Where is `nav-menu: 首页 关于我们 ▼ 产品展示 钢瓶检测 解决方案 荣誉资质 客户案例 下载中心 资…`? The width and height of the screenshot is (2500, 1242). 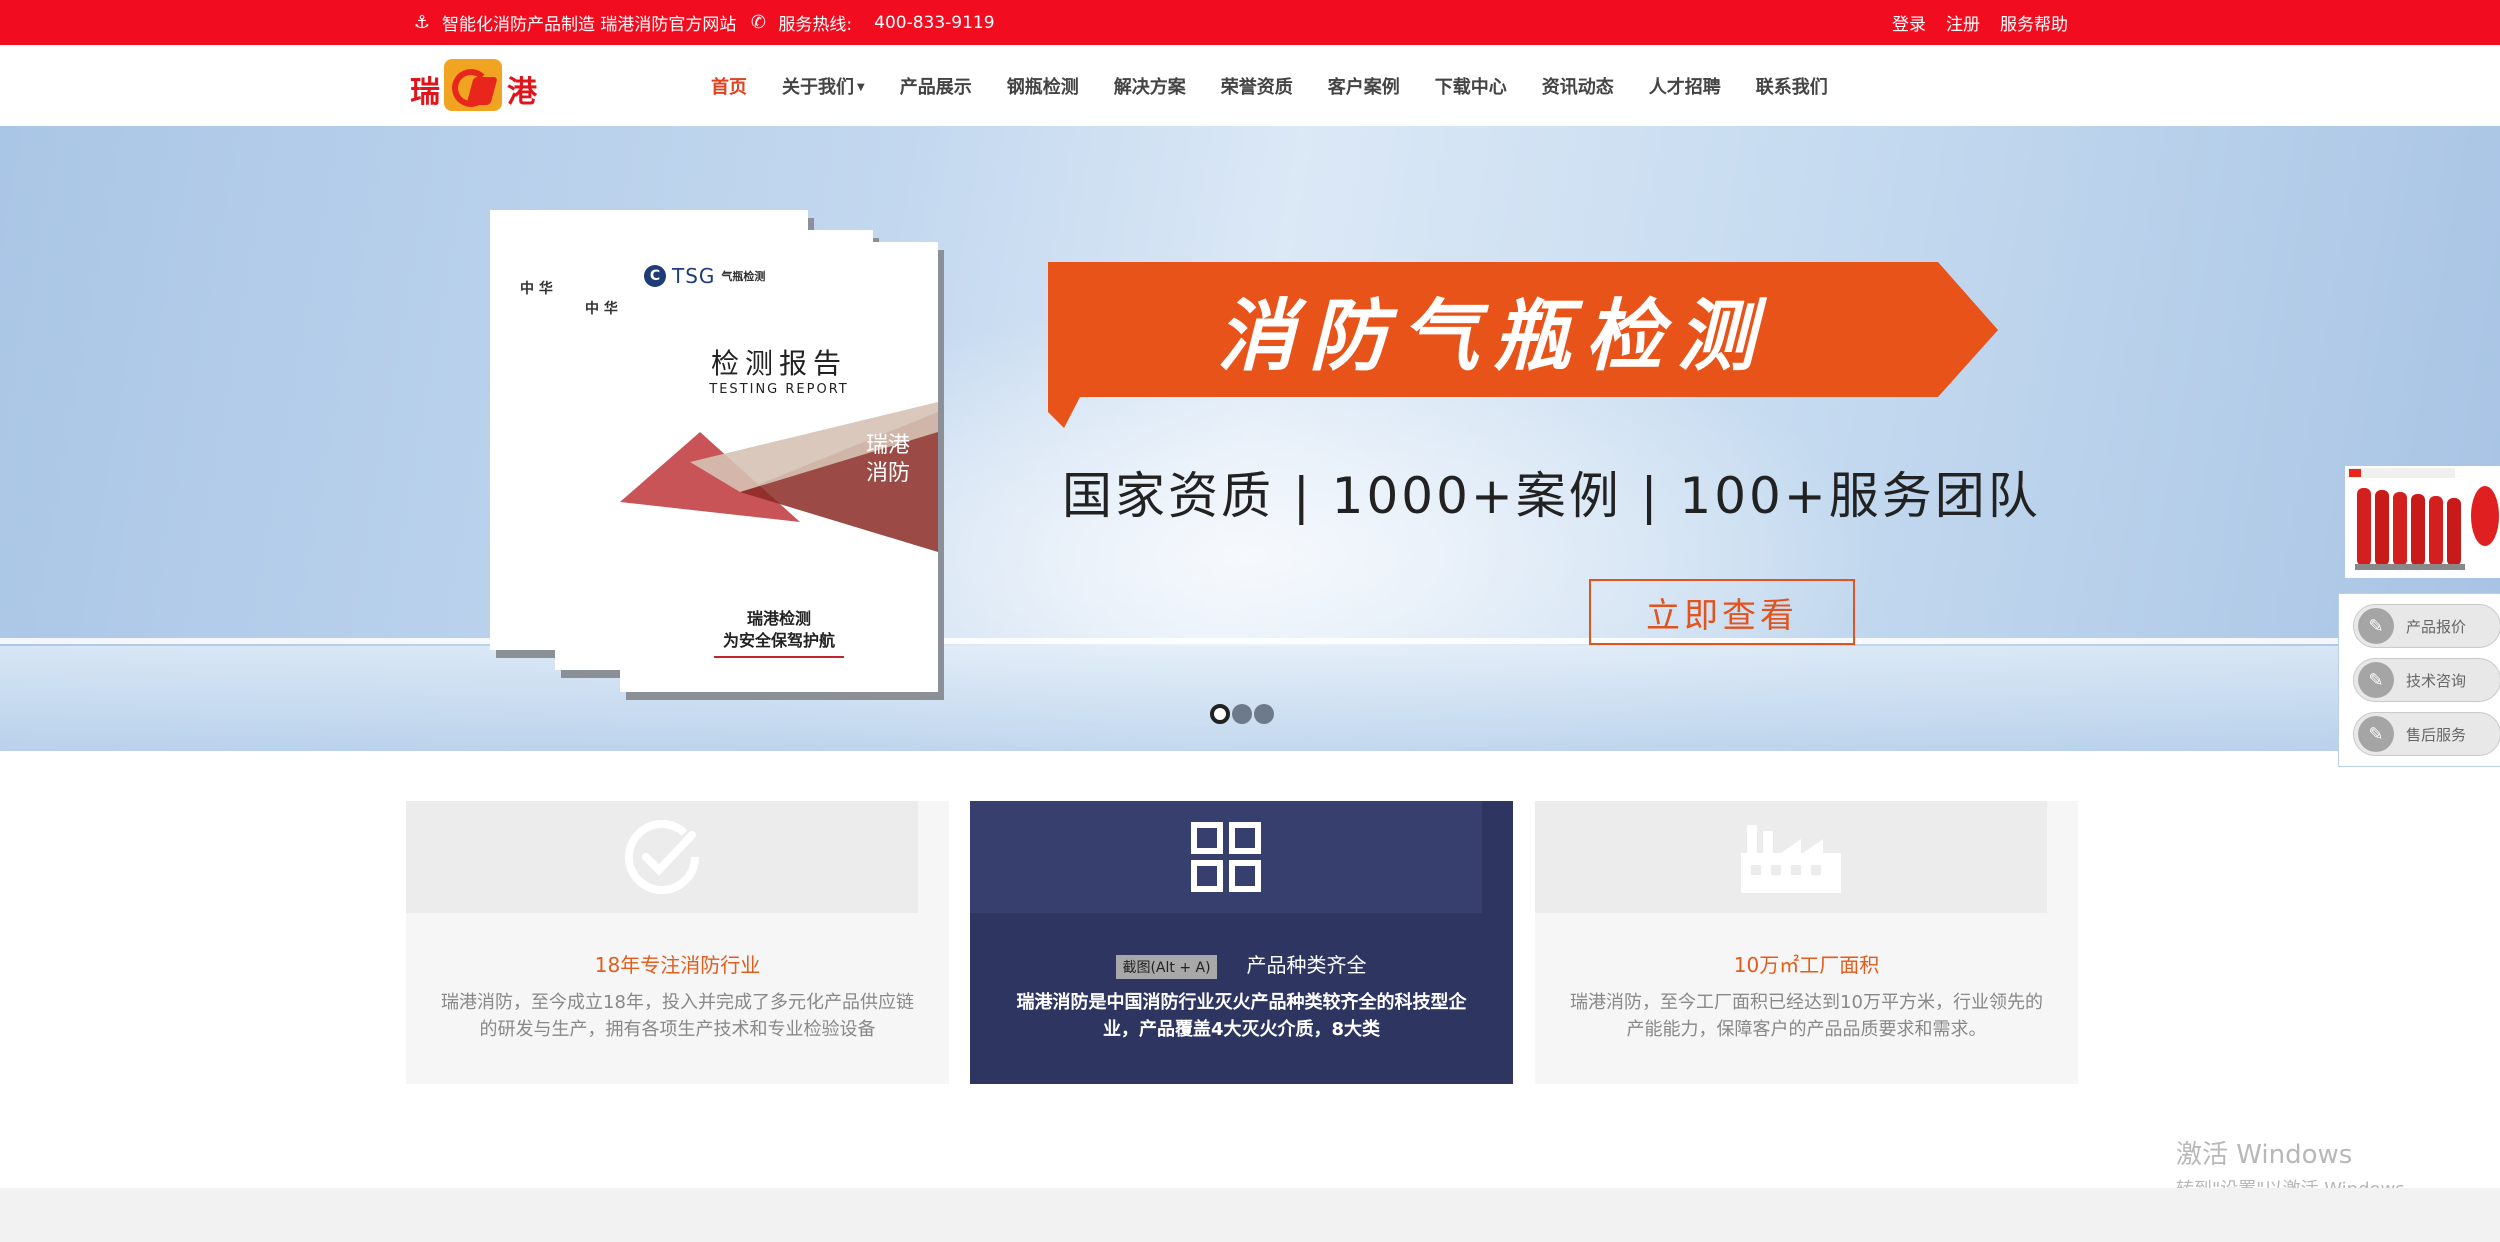 nav-menu: 首页 关于我们 ▼ 产品展示 钢瓶检测 解决方案 荣誉资质 客户案例 下载中心 资… is located at coordinates (1287, 85).